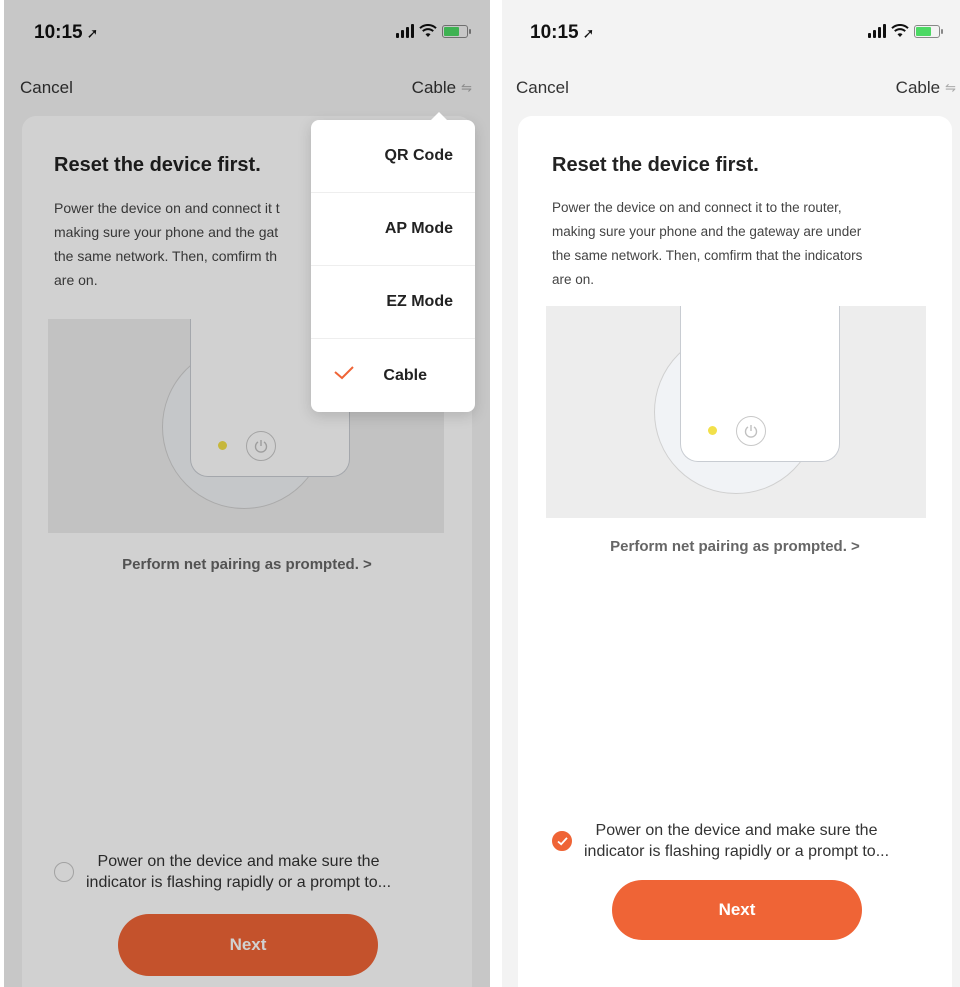 The height and width of the screenshot is (987, 960). What do you see at coordinates (877, 31) in the screenshot?
I see `cellular-signal-icon` at bounding box center [877, 31].